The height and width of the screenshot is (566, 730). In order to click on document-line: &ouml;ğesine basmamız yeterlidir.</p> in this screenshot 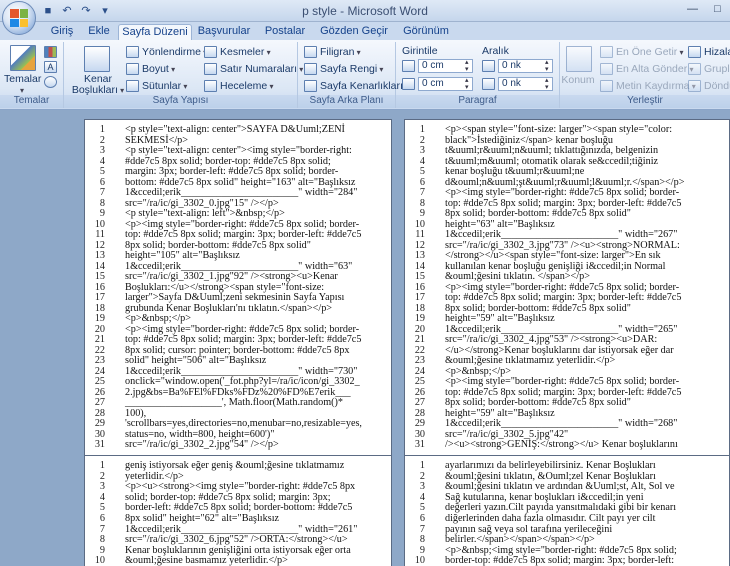, I will do `click(206, 560)`.